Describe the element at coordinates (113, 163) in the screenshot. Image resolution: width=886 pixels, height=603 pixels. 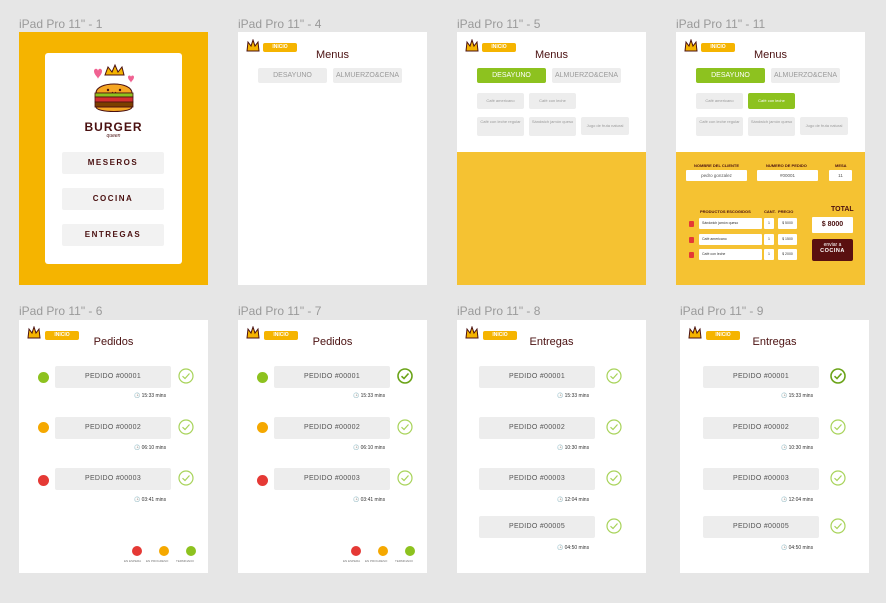
I see `meseros-button: MESEROS` at that location.